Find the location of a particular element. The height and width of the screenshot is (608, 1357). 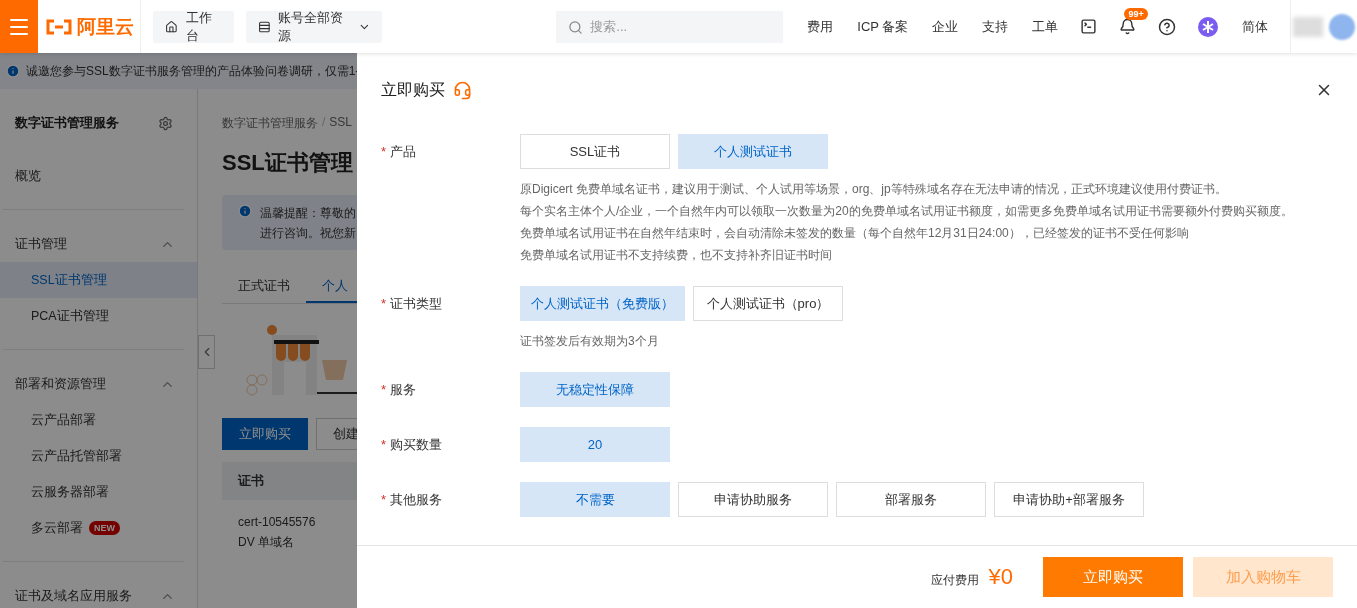

sidebar-group: 证书管理 is located at coordinates (98, 244).